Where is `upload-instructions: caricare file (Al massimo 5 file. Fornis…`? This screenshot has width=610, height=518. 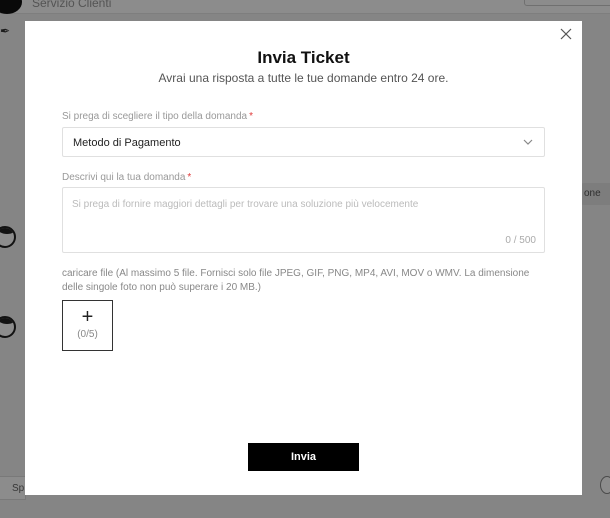 upload-instructions: caricare file (Al massimo 5 file. Fornis… is located at coordinates (296, 280).